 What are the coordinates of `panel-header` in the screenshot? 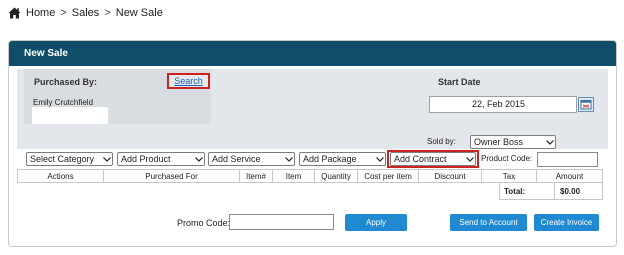 It's located at (312, 53).